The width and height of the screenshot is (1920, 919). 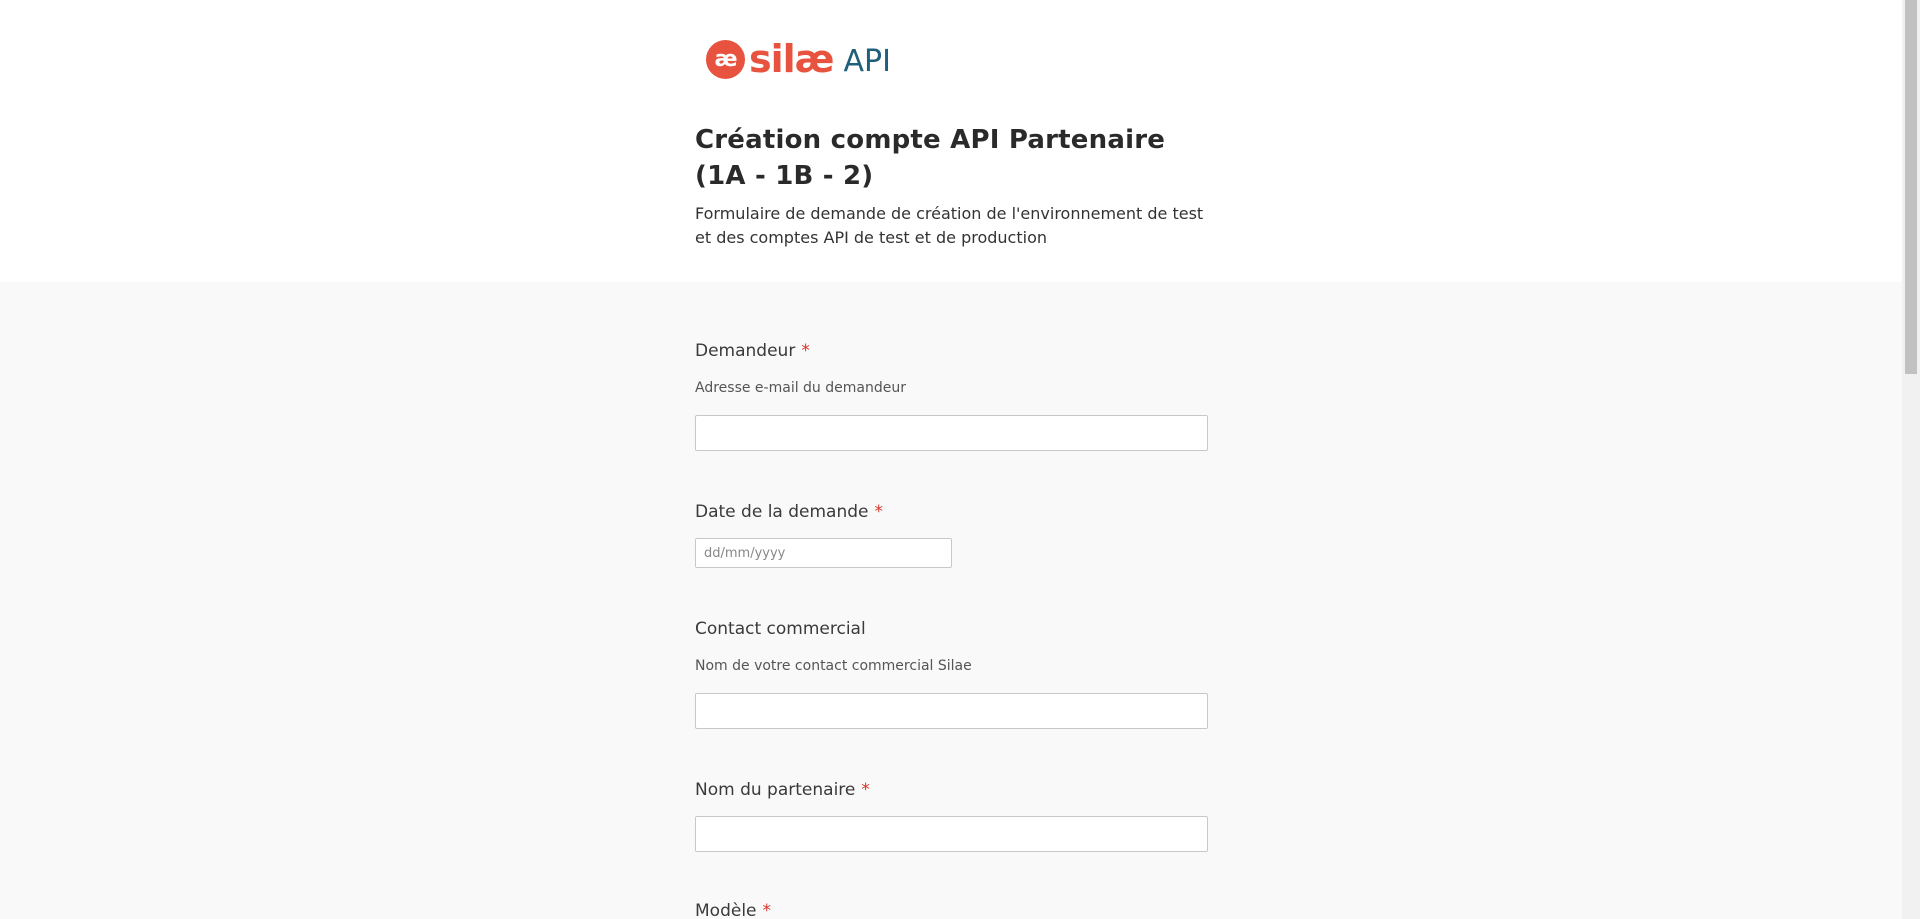 What do you see at coordinates (800, 388) in the screenshot?
I see `requester-hint: Adresse e-mail du demandeur` at bounding box center [800, 388].